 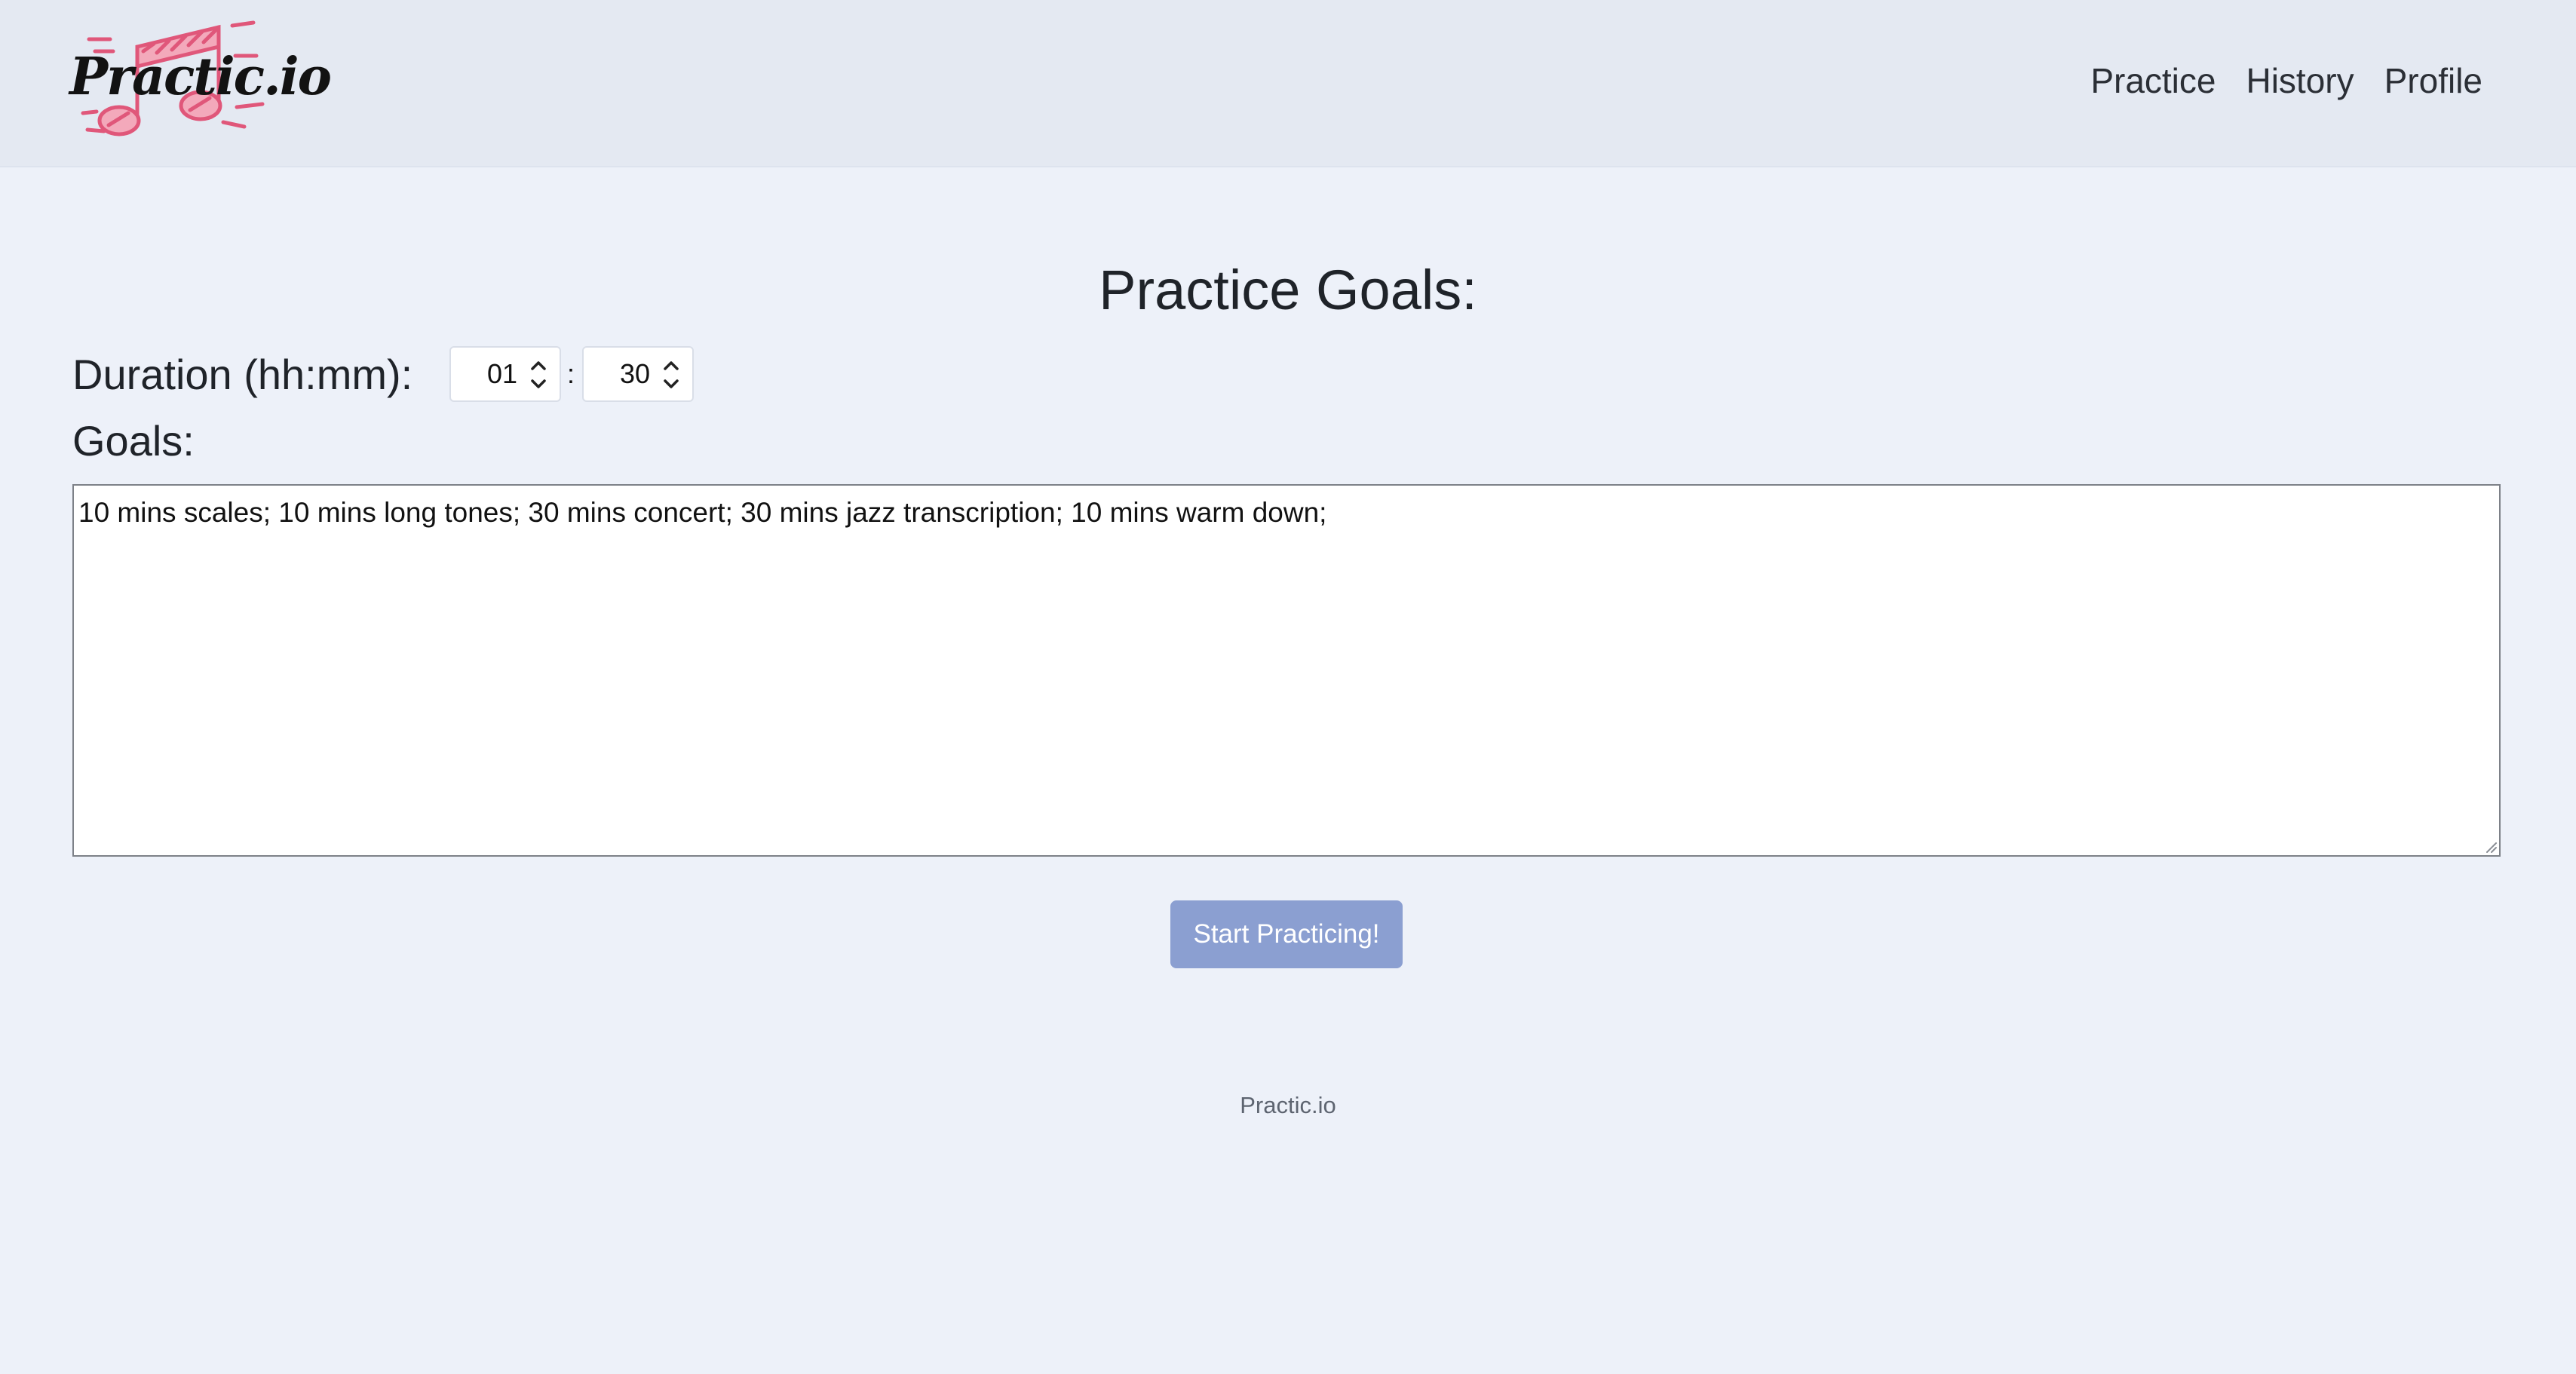 I want to click on navbar: Practic.io Practice History Profile, so click(x=1288, y=83).